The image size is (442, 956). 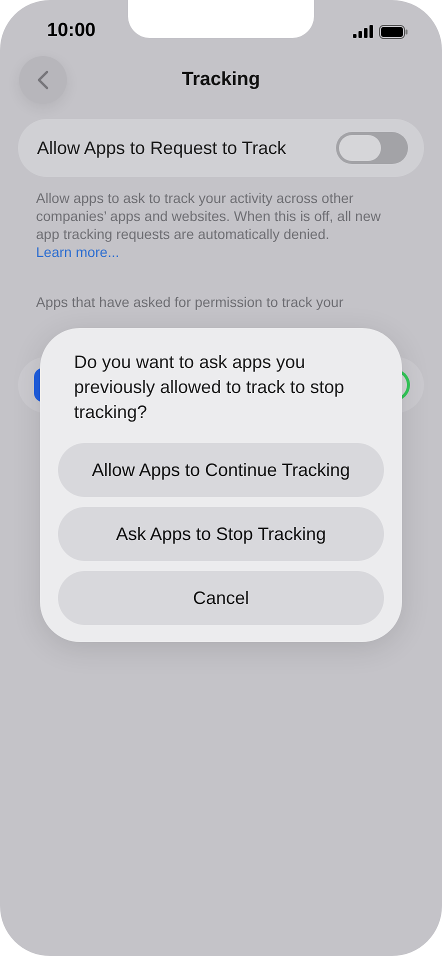 What do you see at coordinates (71, 31) in the screenshot?
I see `status-time: 10:00` at bounding box center [71, 31].